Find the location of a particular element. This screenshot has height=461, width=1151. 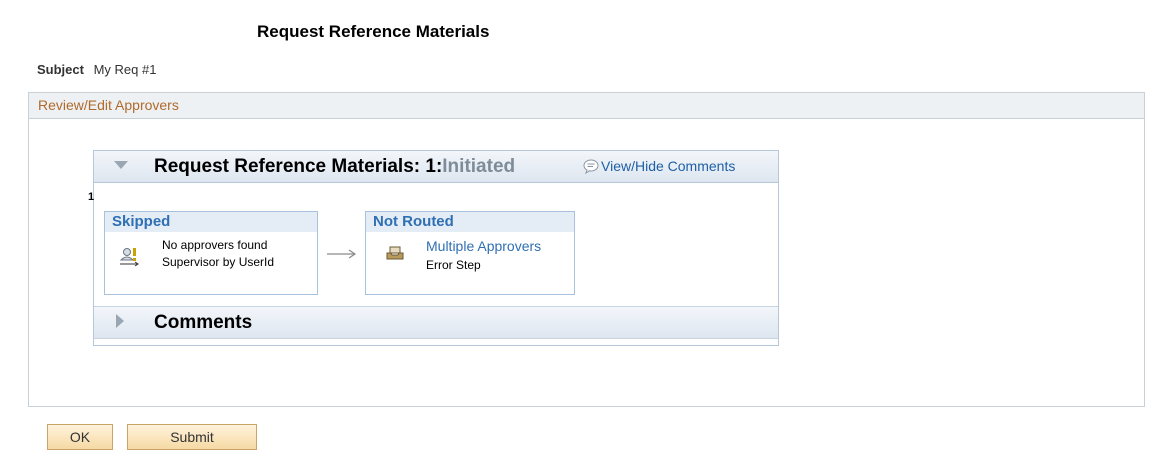

view-hide-comments-link: View/Hide Comments is located at coordinates (659, 166).